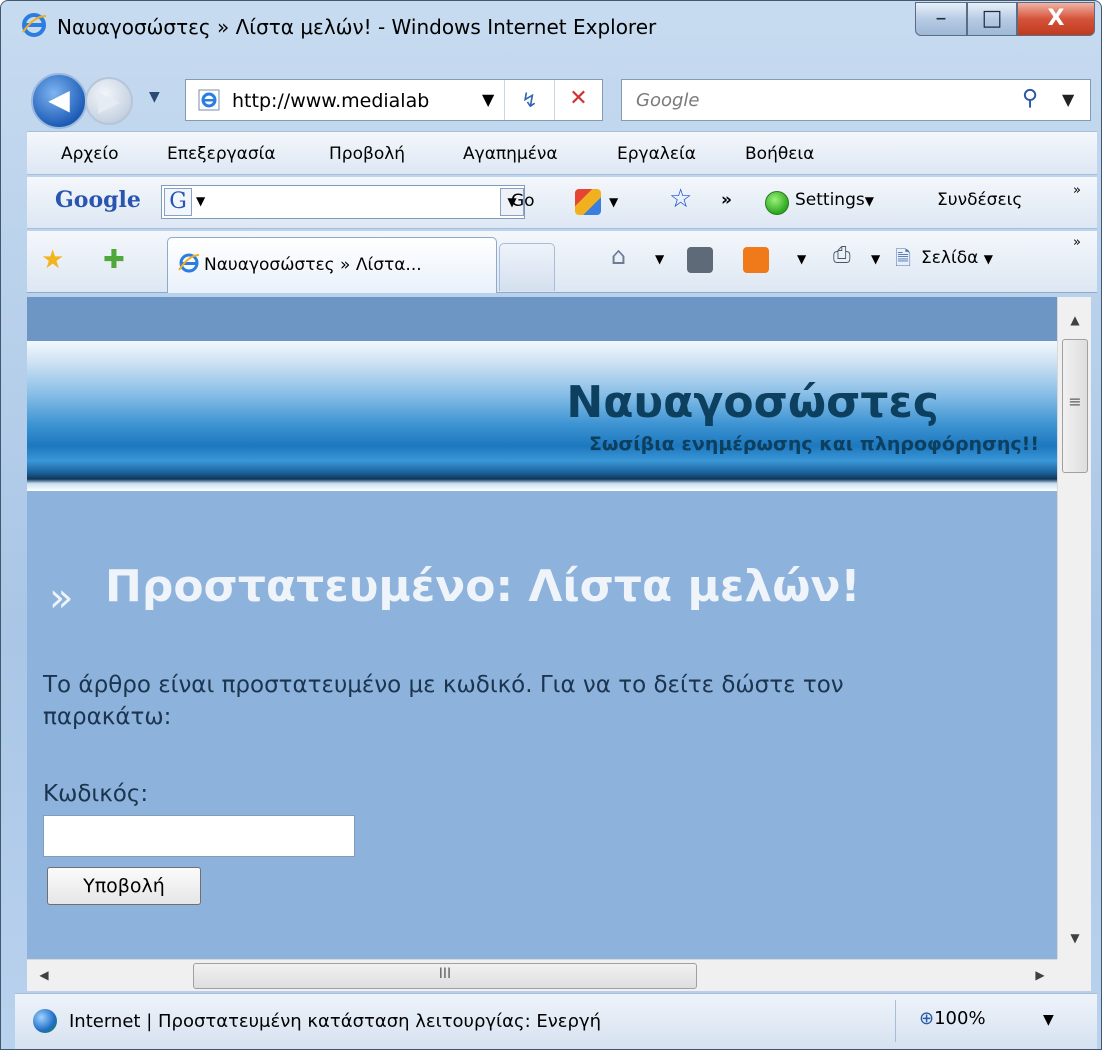 This screenshot has height=1050, width=1102. I want to click on stop-icon: ✕, so click(578, 100).